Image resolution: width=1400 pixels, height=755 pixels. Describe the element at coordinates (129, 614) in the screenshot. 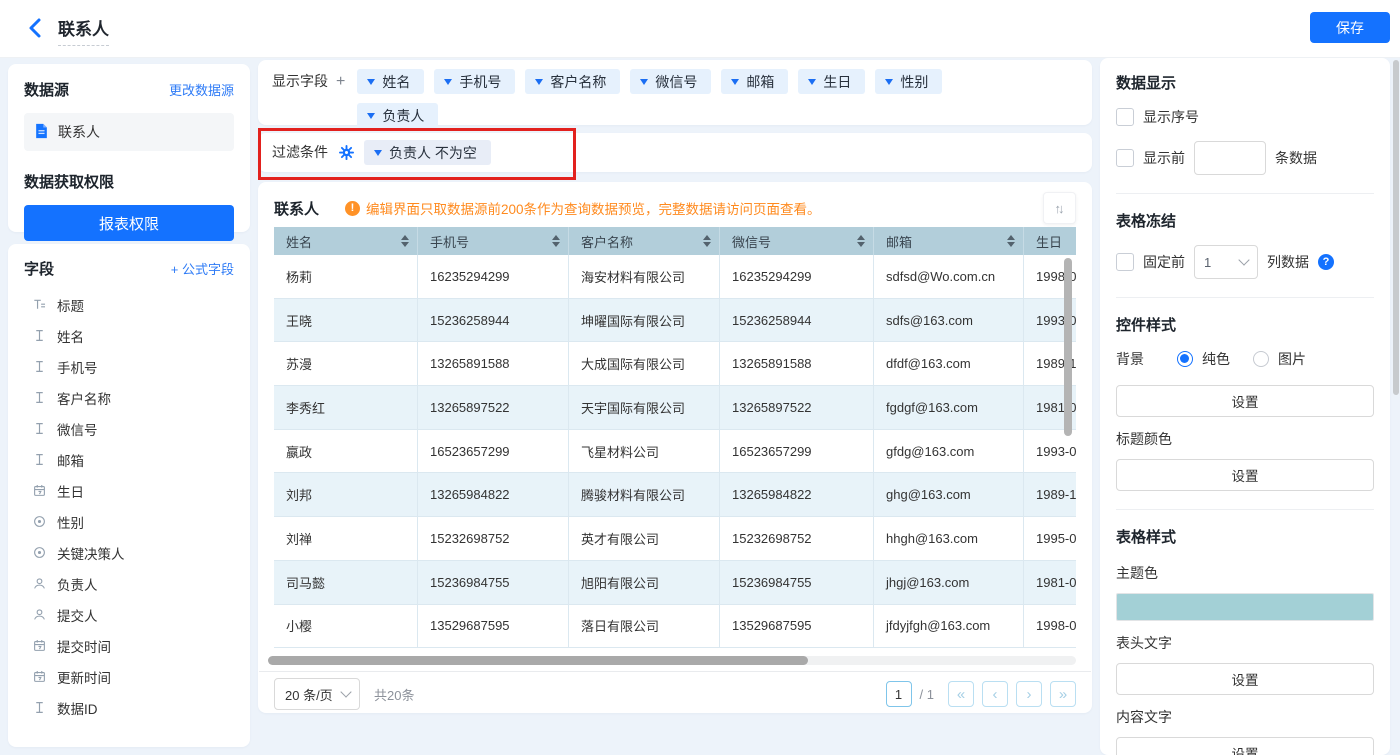

I see `field-item: 提交人` at that location.